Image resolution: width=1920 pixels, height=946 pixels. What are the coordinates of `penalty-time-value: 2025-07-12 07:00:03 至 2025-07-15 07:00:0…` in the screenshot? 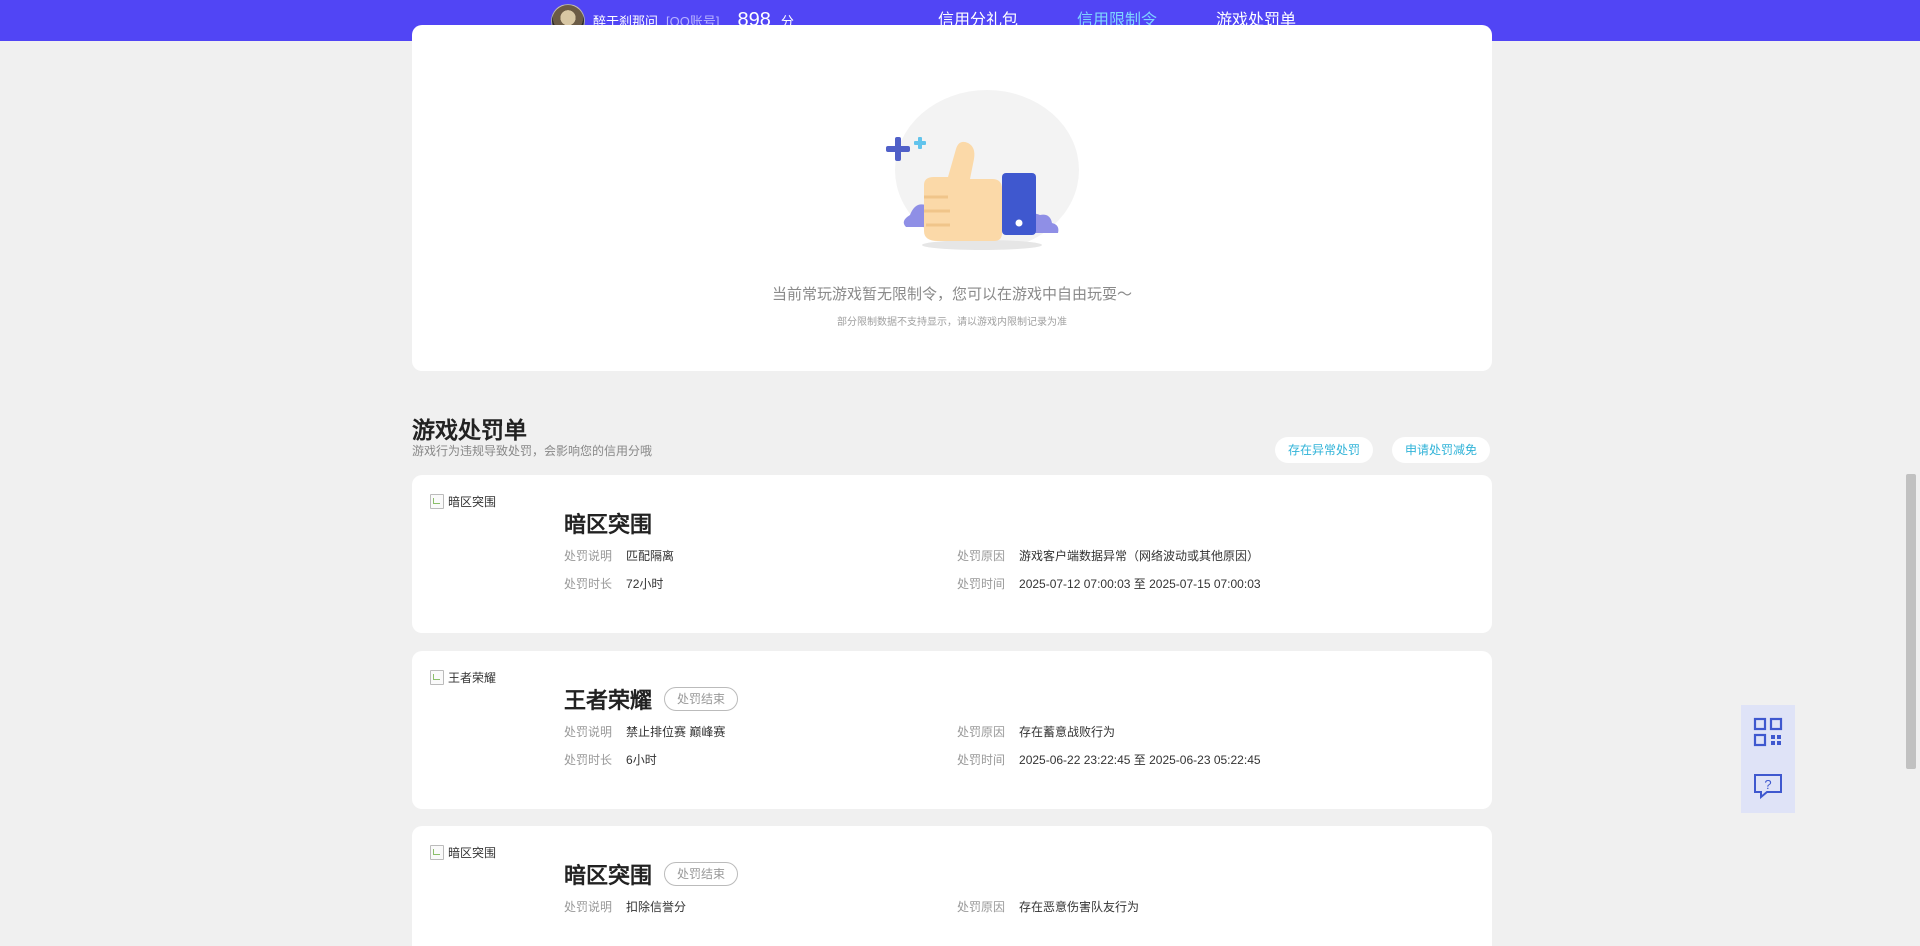 It's located at (1140, 584).